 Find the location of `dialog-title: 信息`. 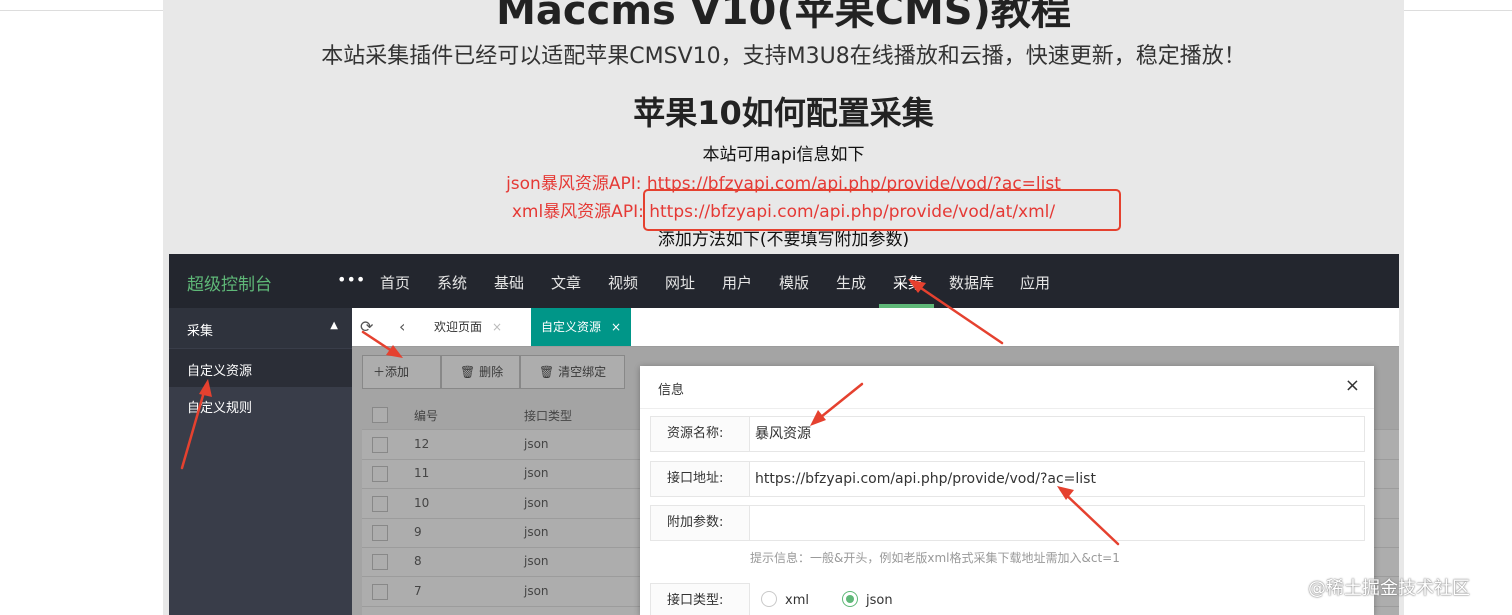

dialog-title: 信息 is located at coordinates (671, 390).